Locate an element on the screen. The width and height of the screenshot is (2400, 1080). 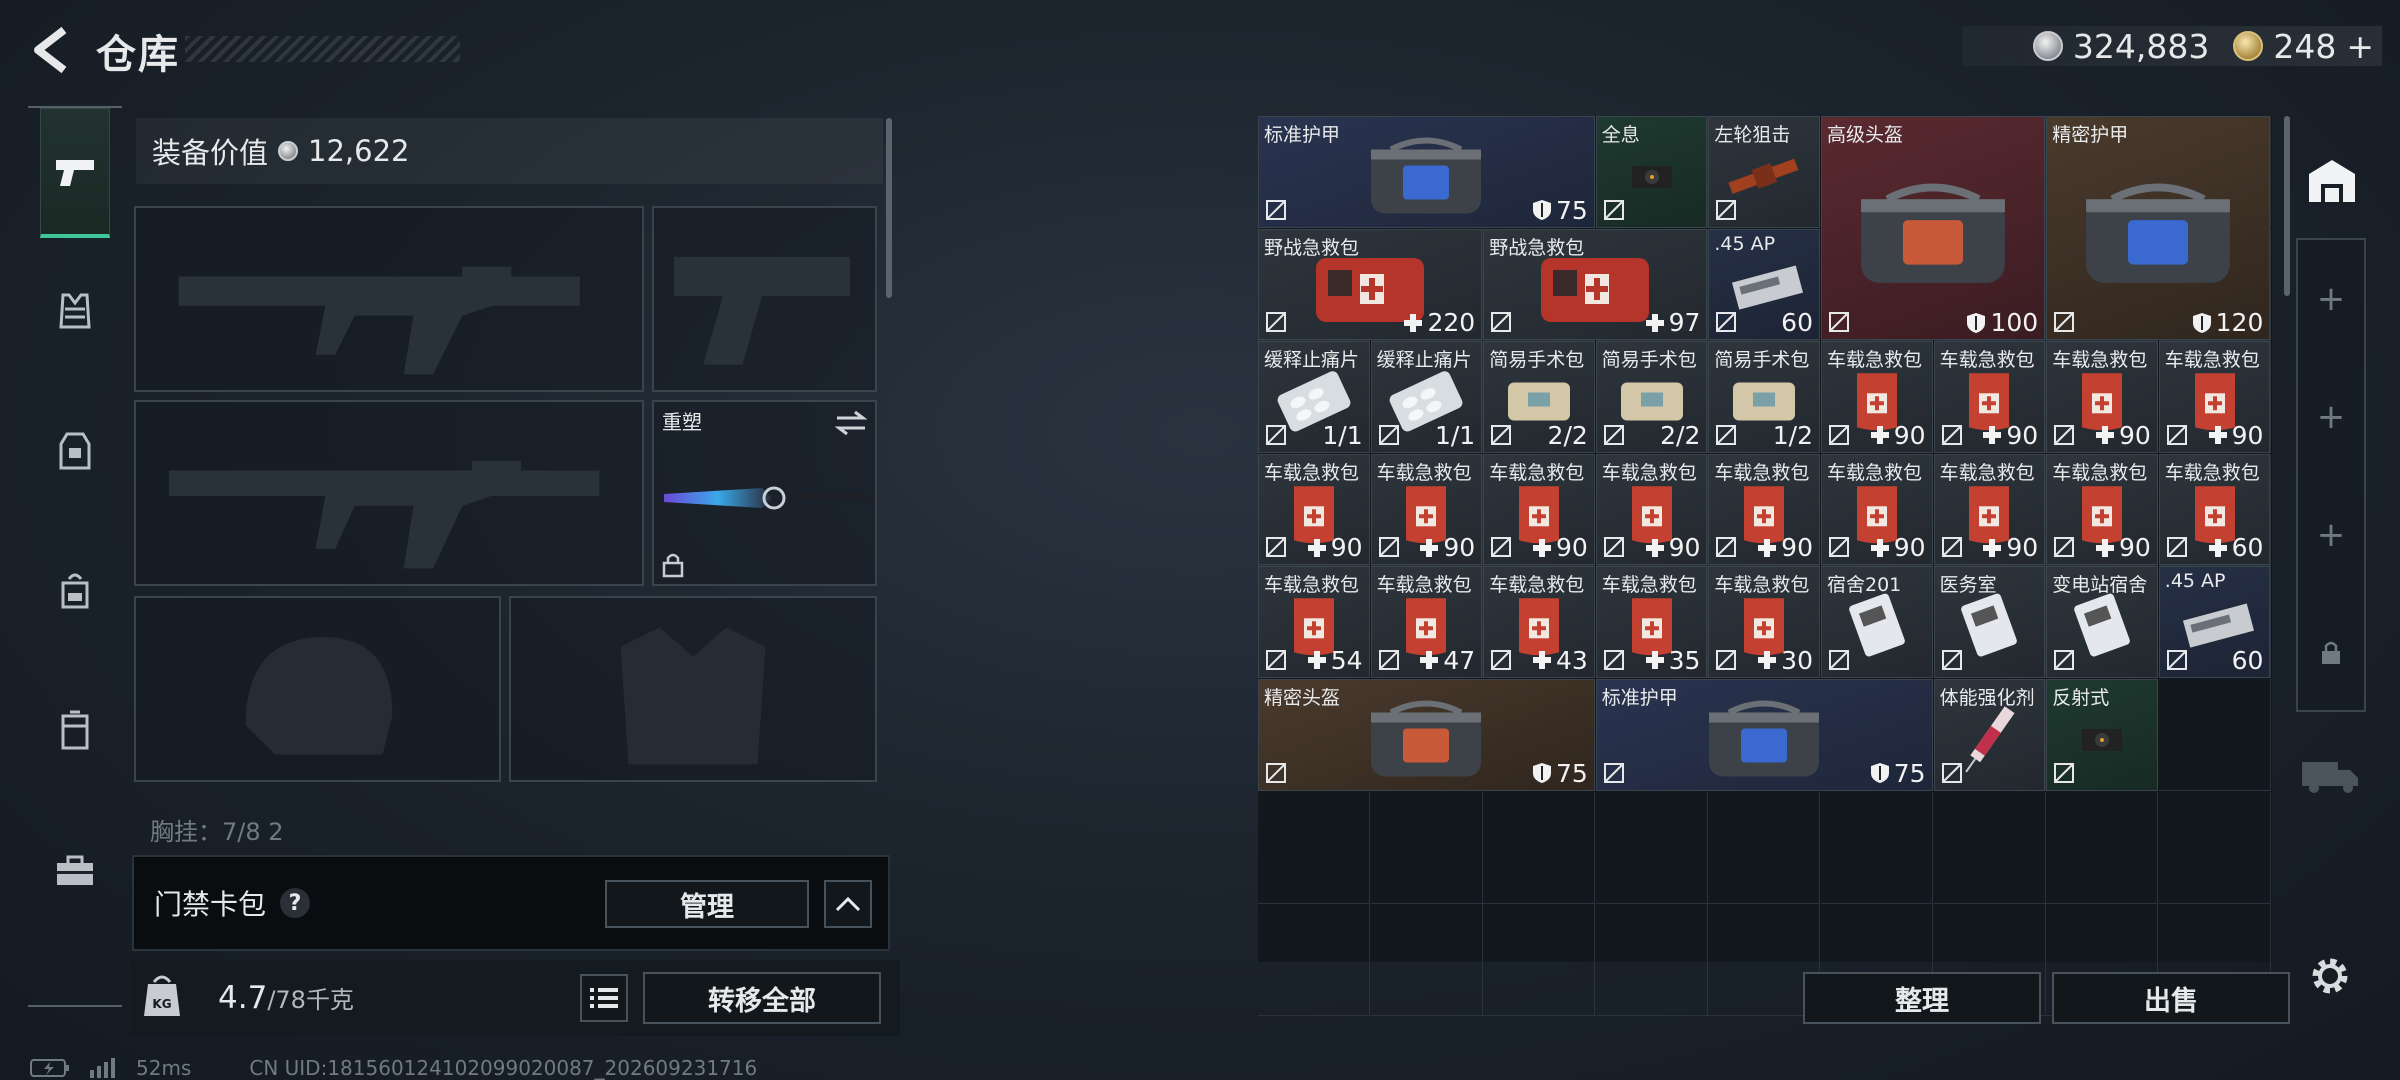
keycard-icon is located at coordinates (2102, 625).